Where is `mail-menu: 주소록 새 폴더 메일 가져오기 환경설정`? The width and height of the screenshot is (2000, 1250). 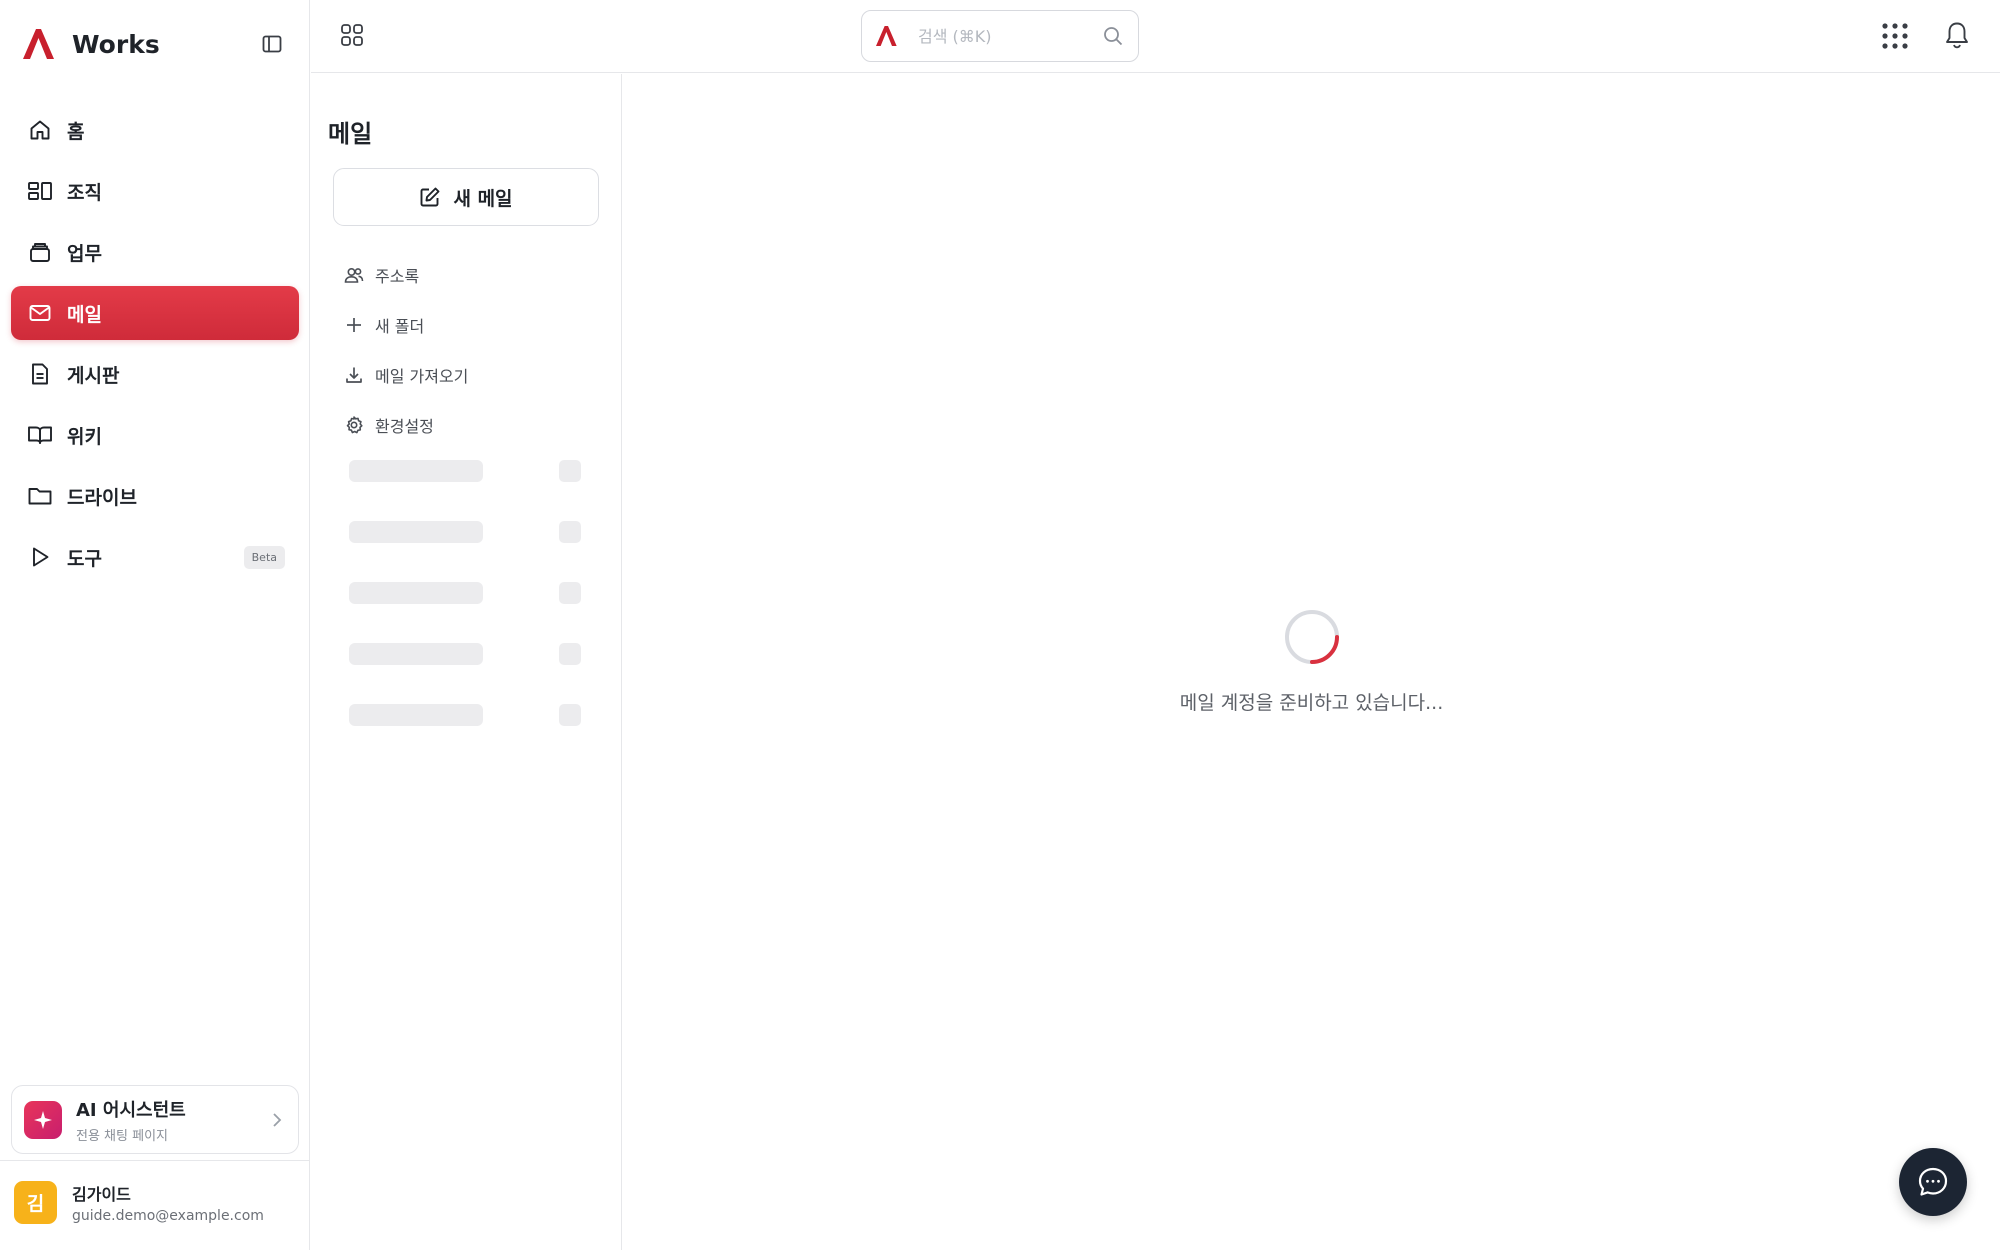 mail-menu: 주소록 새 폴더 메일 가져오기 환경설정 is located at coordinates (473, 350).